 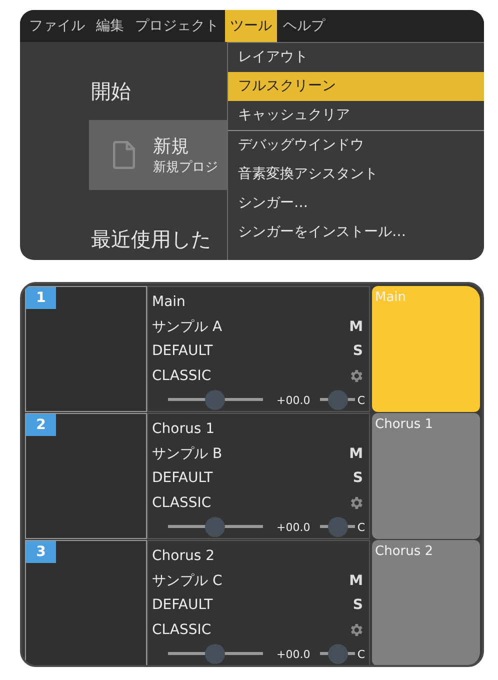 What do you see at coordinates (426, 602) in the screenshot?
I see `track-part: Chorus 2` at bounding box center [426, 602].